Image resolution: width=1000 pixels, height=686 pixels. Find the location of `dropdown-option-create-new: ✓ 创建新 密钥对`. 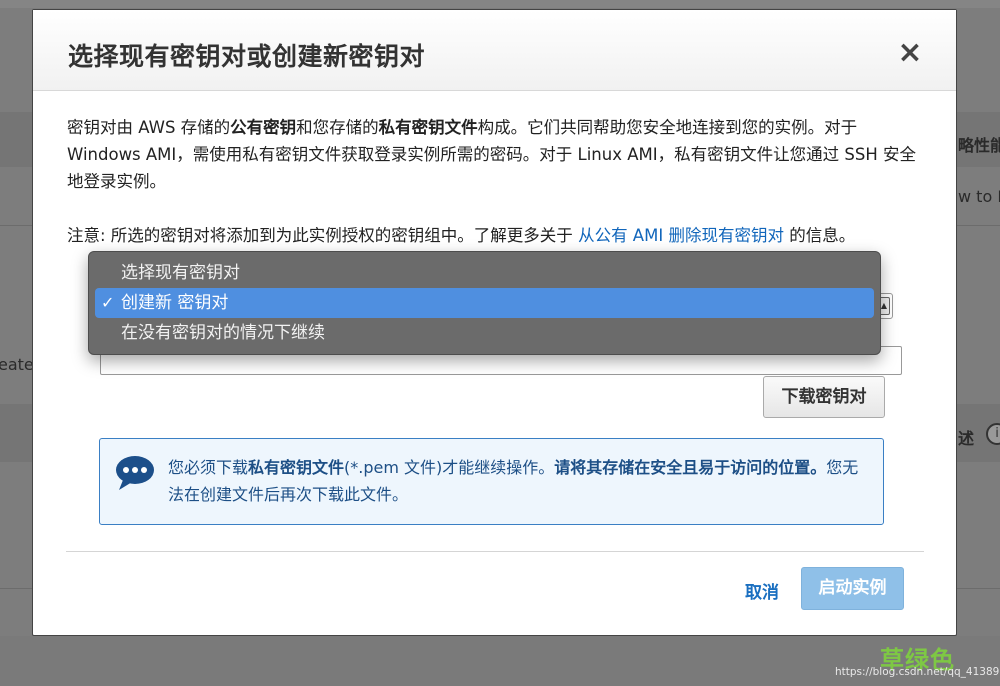

dropdown-option-create-new: ✓ 创建新 密钥对 is located at coordinates (484, 303).